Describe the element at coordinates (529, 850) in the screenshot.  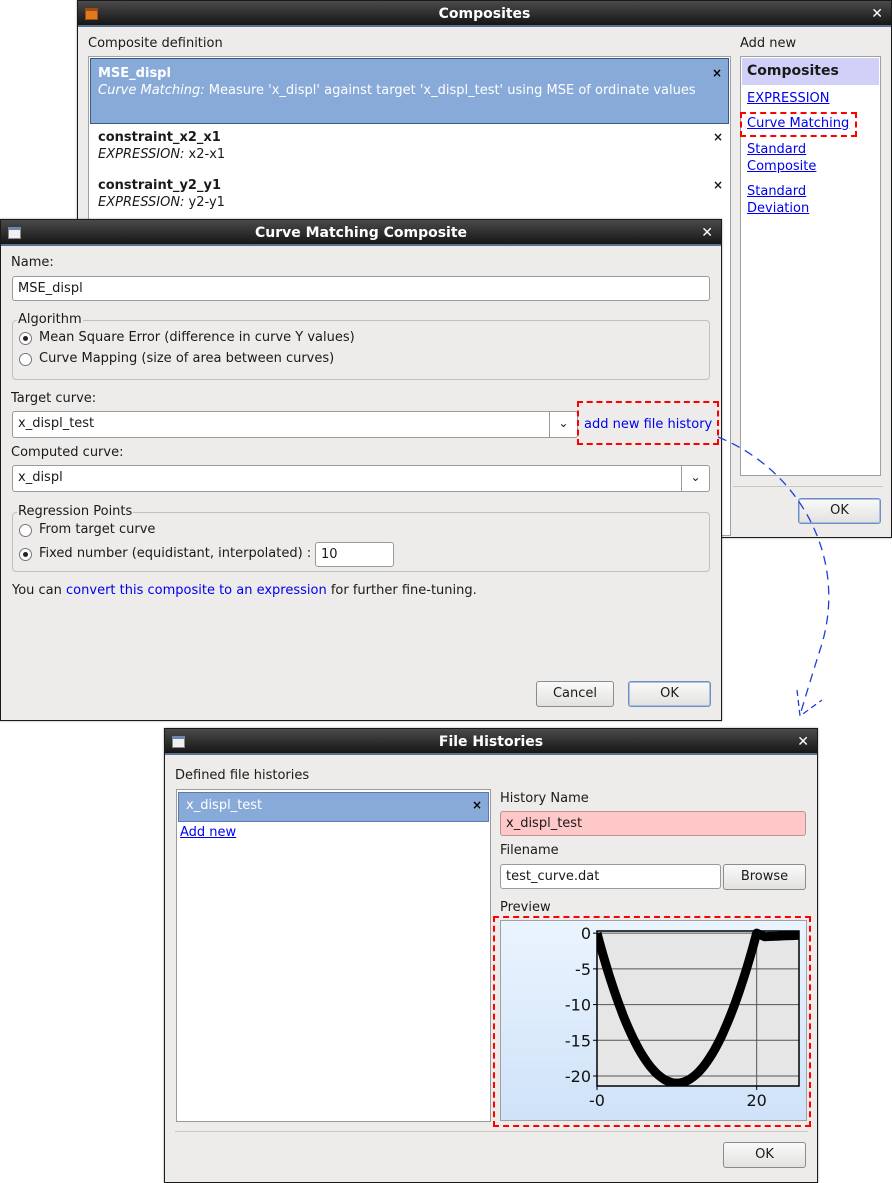
I see `filename-label: Filename` at that location.